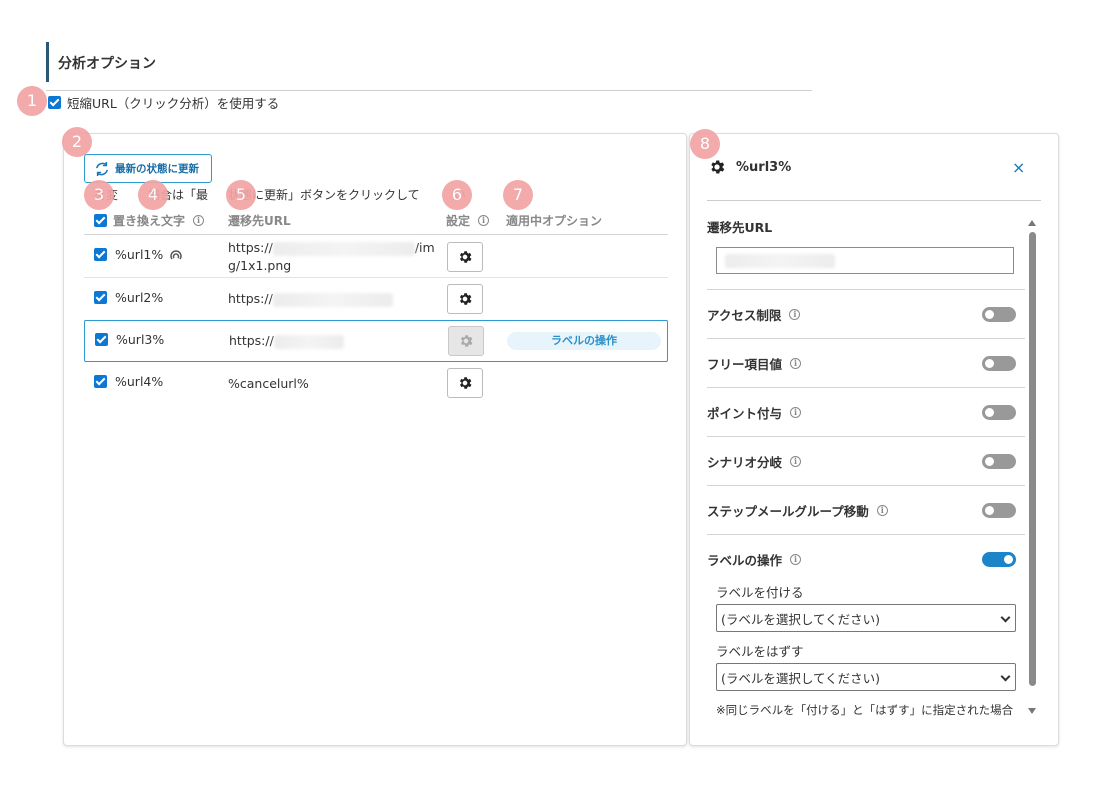  Describe the element at coordinates (241, 195) in the screenshot. I see `badge-5: 5` at that location.